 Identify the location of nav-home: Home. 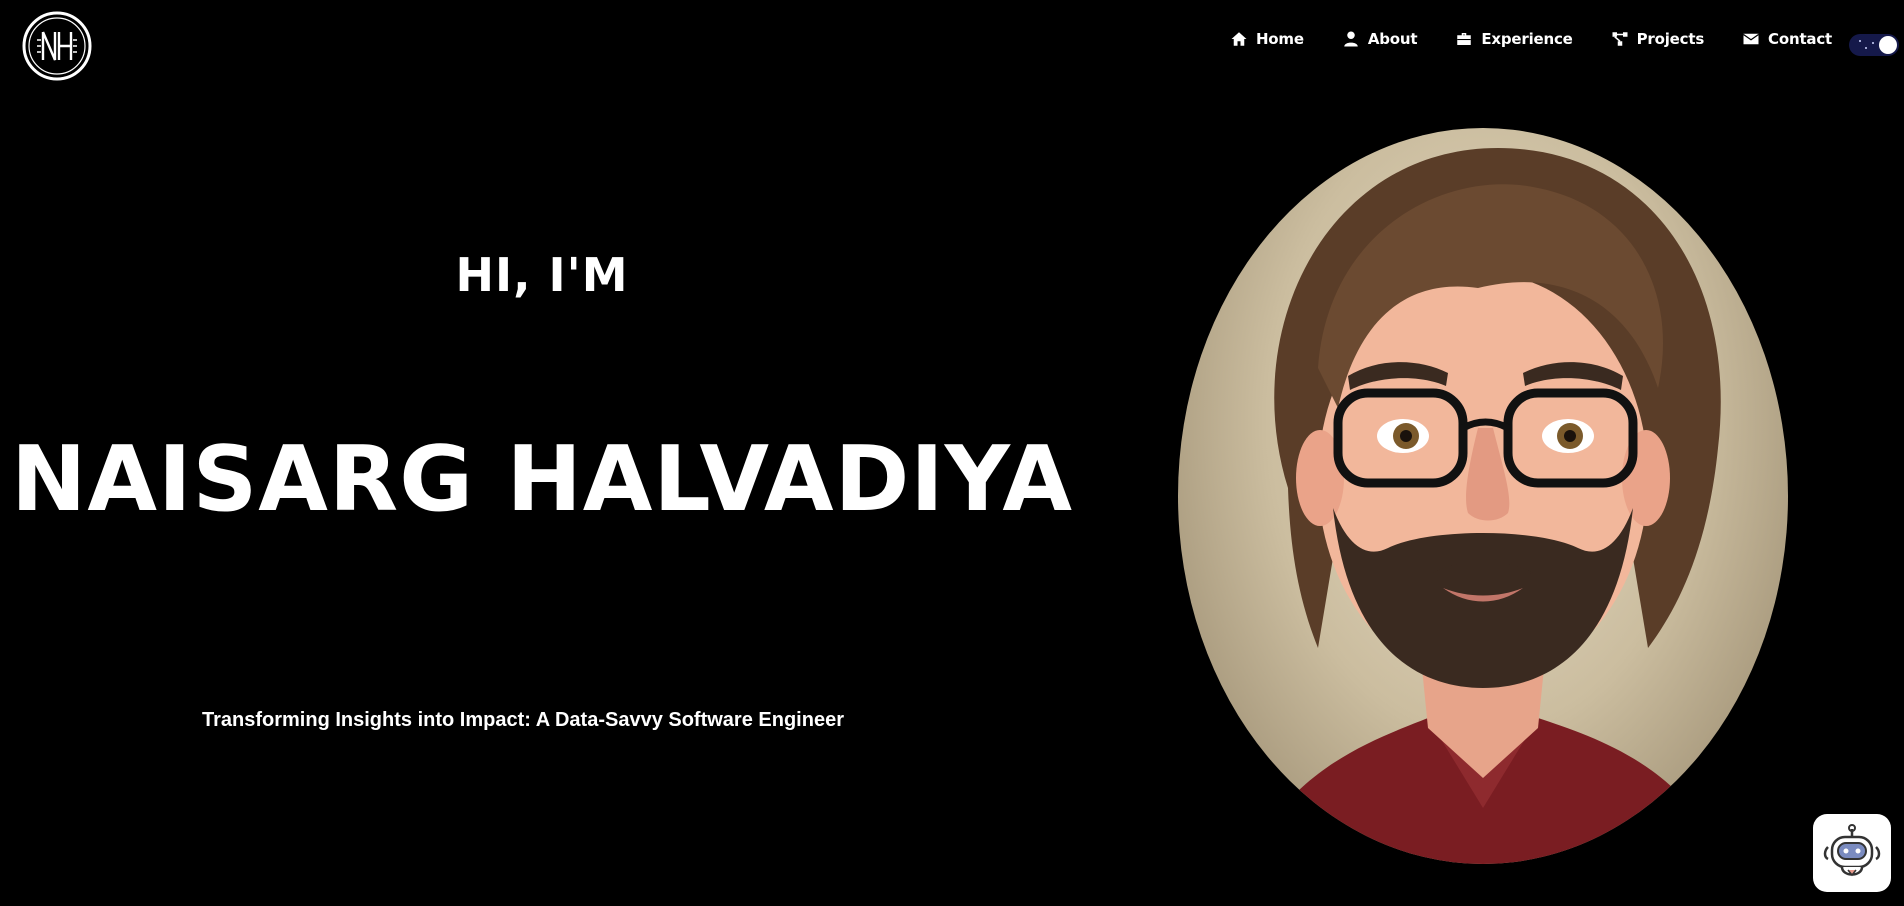
(1267, 39).